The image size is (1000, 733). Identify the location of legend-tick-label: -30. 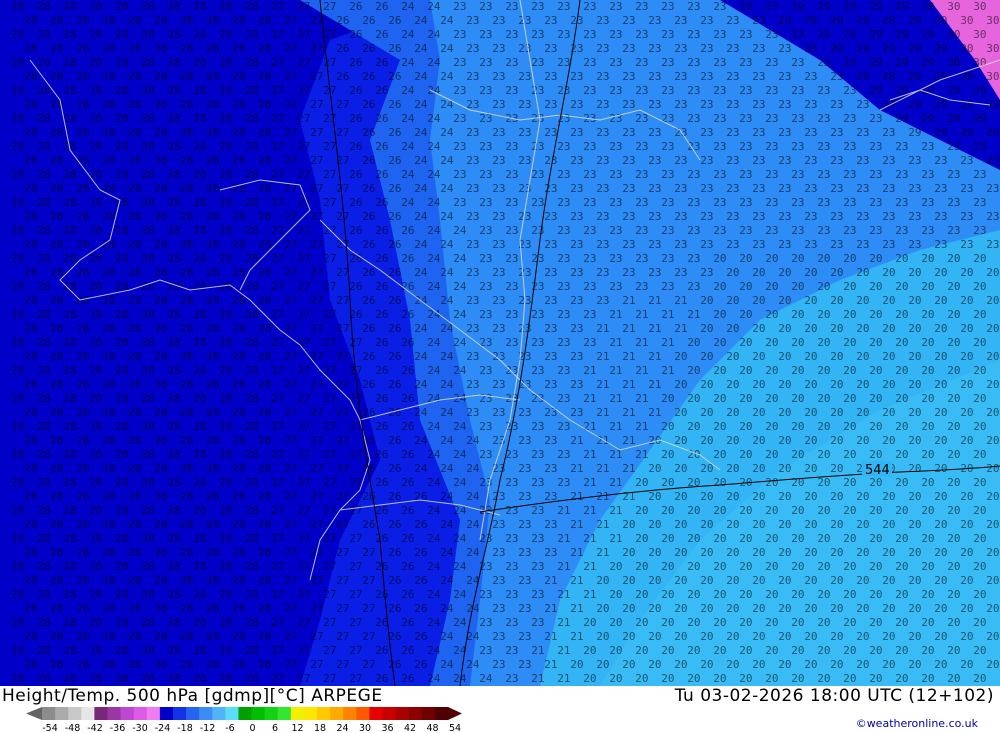
(140, 728).